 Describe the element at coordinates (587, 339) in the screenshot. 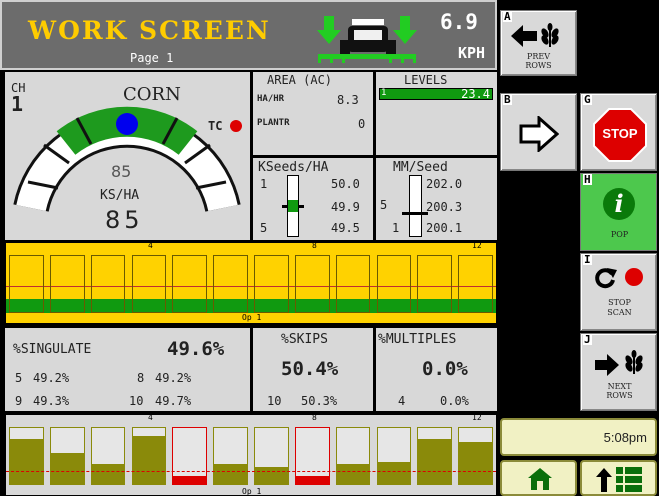

I see `softkey-letter-j: J` at that location.